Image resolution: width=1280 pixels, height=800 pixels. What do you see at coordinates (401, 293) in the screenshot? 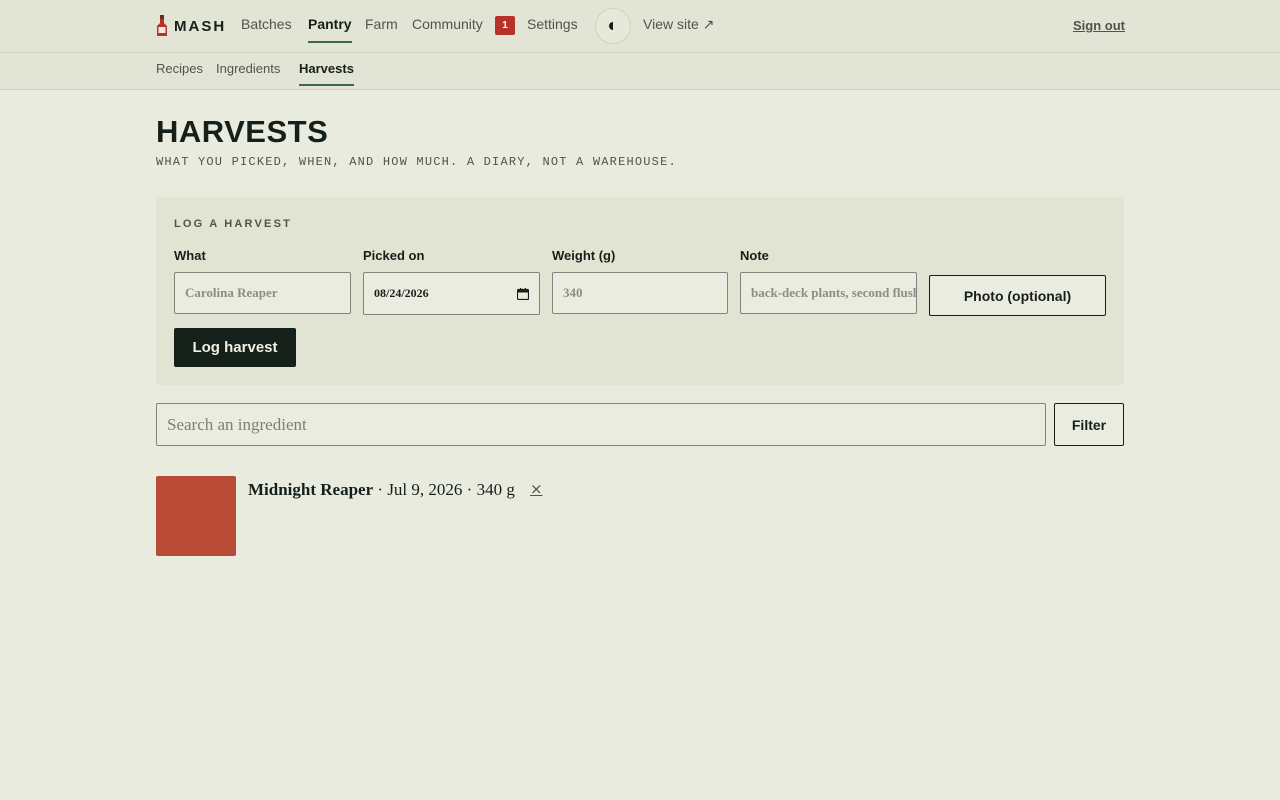
I see `date-value: 08/24/2026` at bounding box center [401, 293].